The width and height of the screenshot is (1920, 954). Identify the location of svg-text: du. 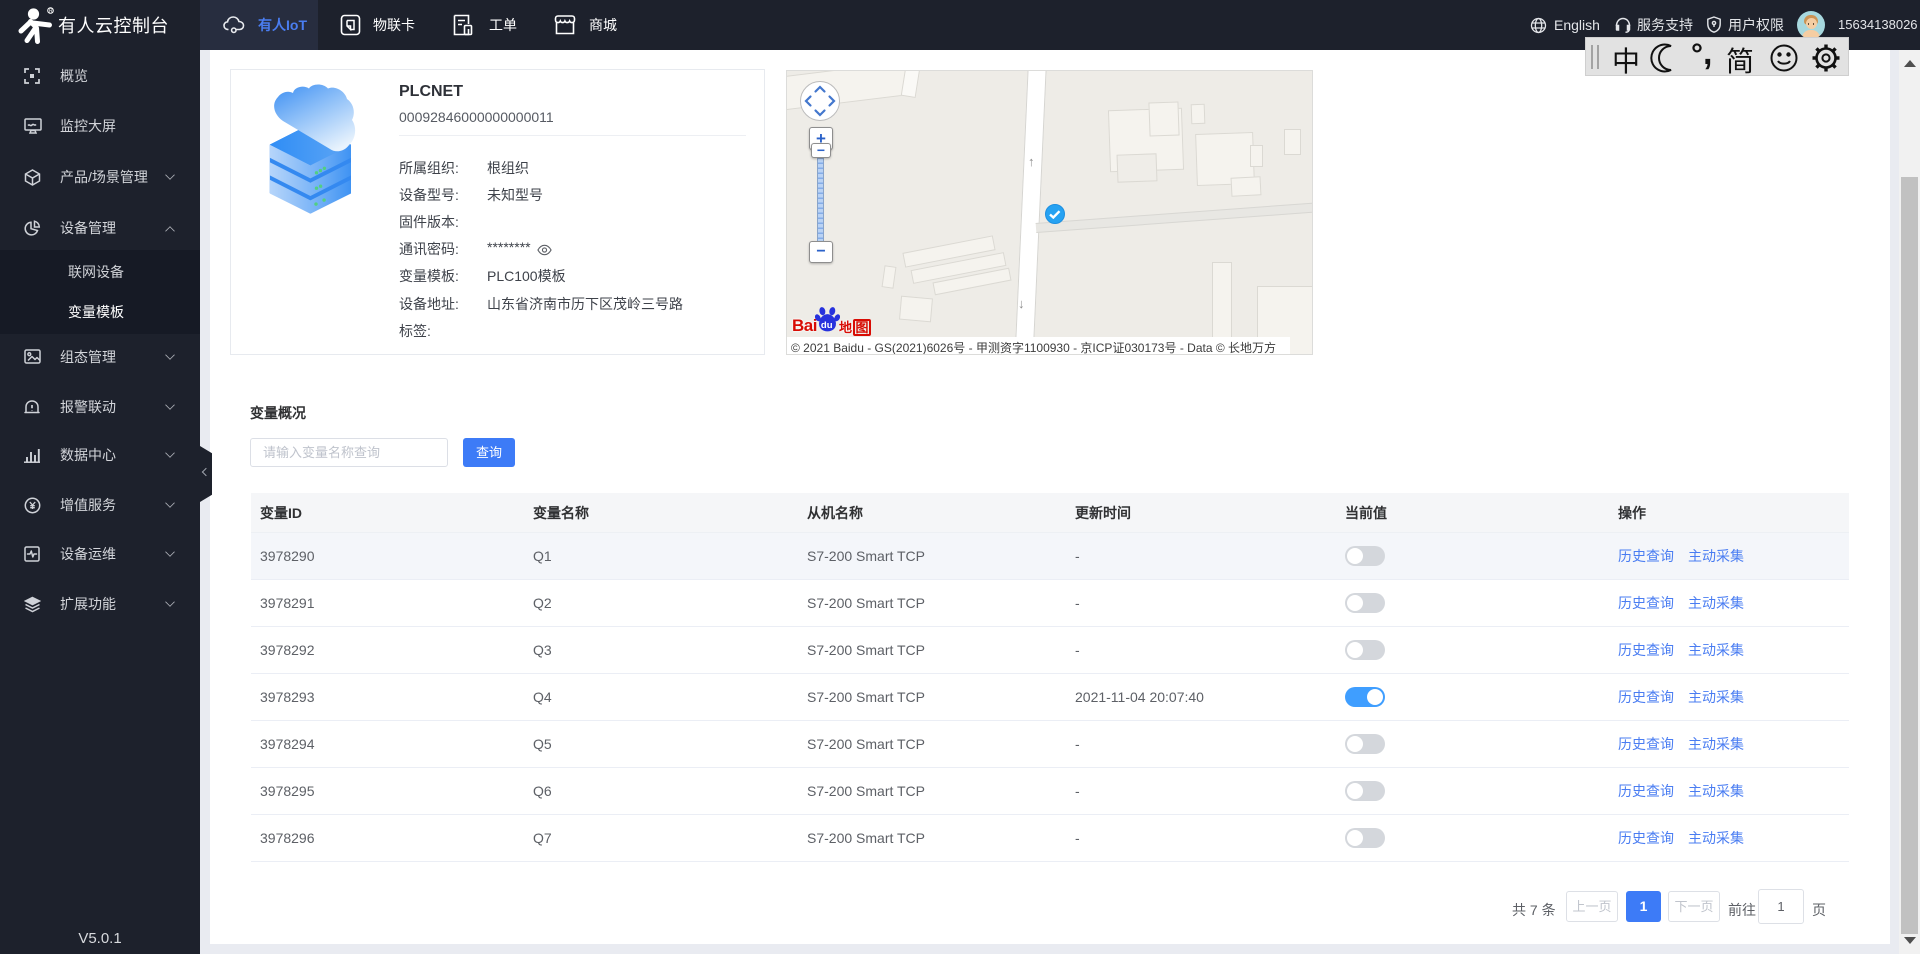
(827, 325).